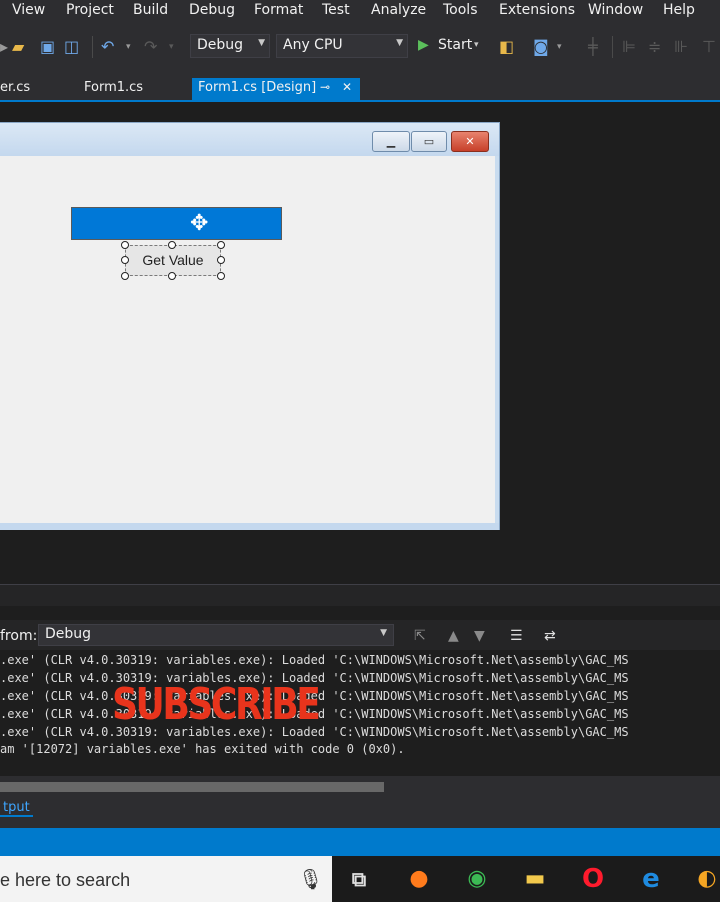 This screenshot has width=720, height=902. What do you see at coordinates (398, 10) in the screenshot?
I see `menu-analyze: Analyze` at bounding box center [398, 10].